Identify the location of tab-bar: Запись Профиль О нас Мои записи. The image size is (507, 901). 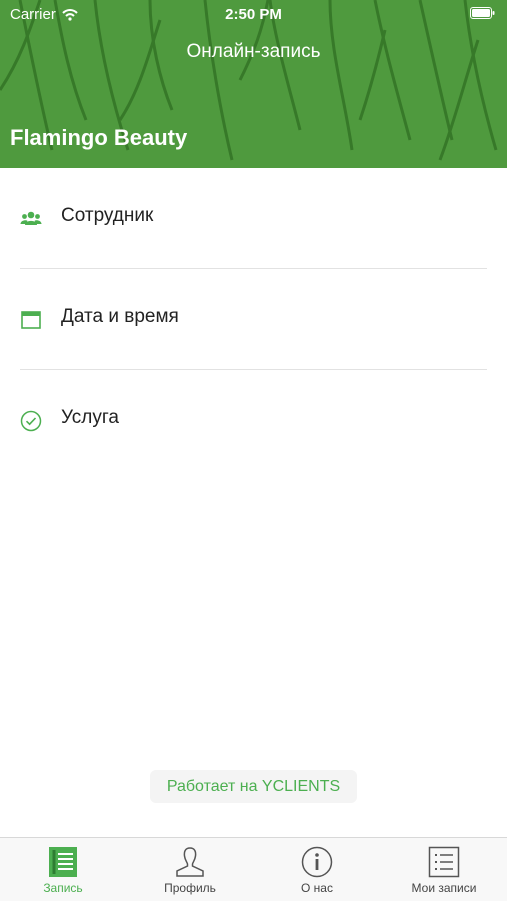
(253, 869).